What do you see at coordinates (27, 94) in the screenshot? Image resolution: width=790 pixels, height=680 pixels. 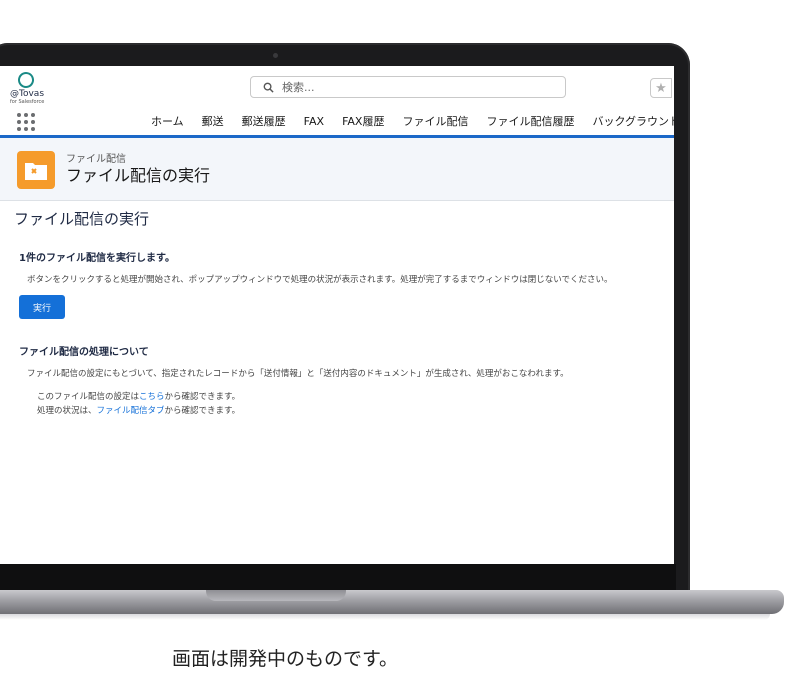 I see `logo-name: @Tovas` at bounding box center [27, 94].